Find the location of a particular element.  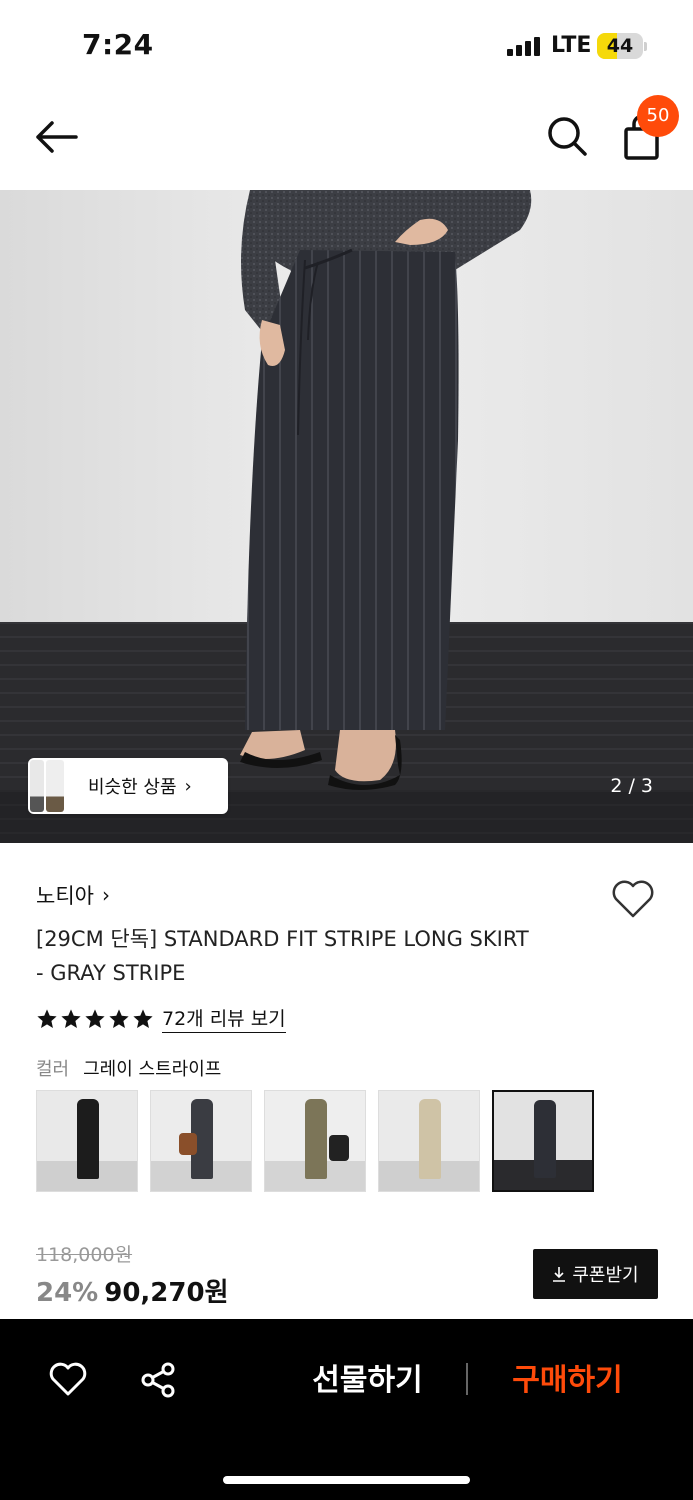

similar-products-label: 비슷한 상품 is located at coordinates (132, 787).